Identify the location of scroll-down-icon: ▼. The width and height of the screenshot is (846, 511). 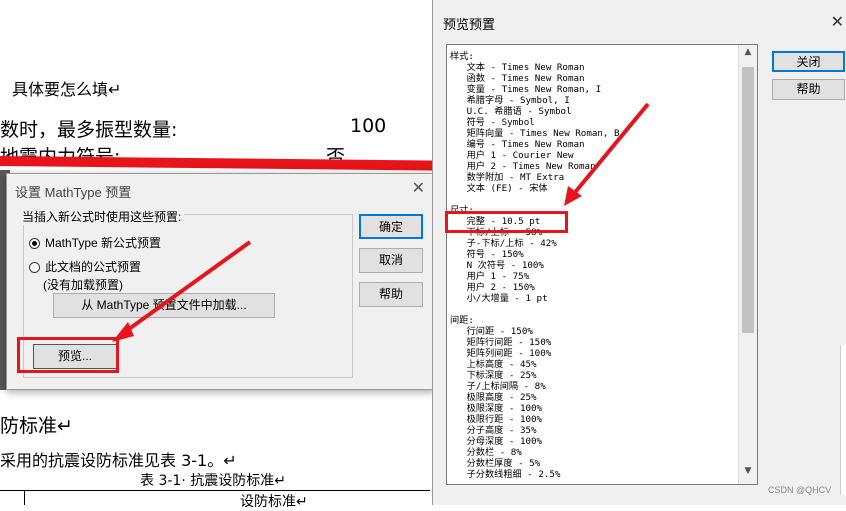
(748, 474).